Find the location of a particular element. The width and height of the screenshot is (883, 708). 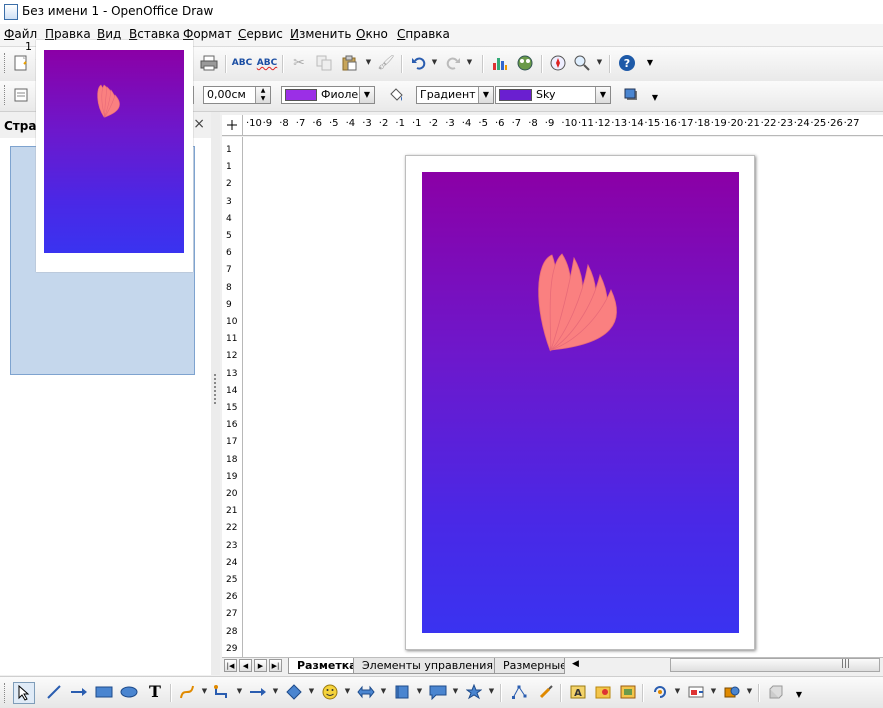

text-icon: T is located at coordinates (155, 692).